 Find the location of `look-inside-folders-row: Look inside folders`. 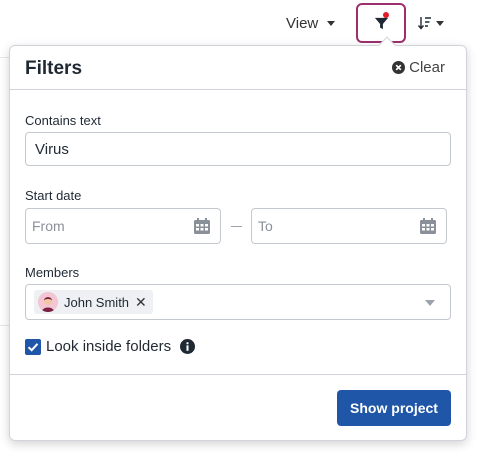

look-inside-folders-row: Look inside folders is located at coordinates (110, 346).